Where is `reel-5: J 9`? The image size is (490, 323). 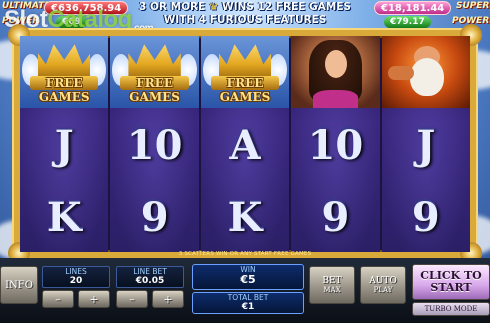
reel-5: J 9 is located at coordinates (426, 144).